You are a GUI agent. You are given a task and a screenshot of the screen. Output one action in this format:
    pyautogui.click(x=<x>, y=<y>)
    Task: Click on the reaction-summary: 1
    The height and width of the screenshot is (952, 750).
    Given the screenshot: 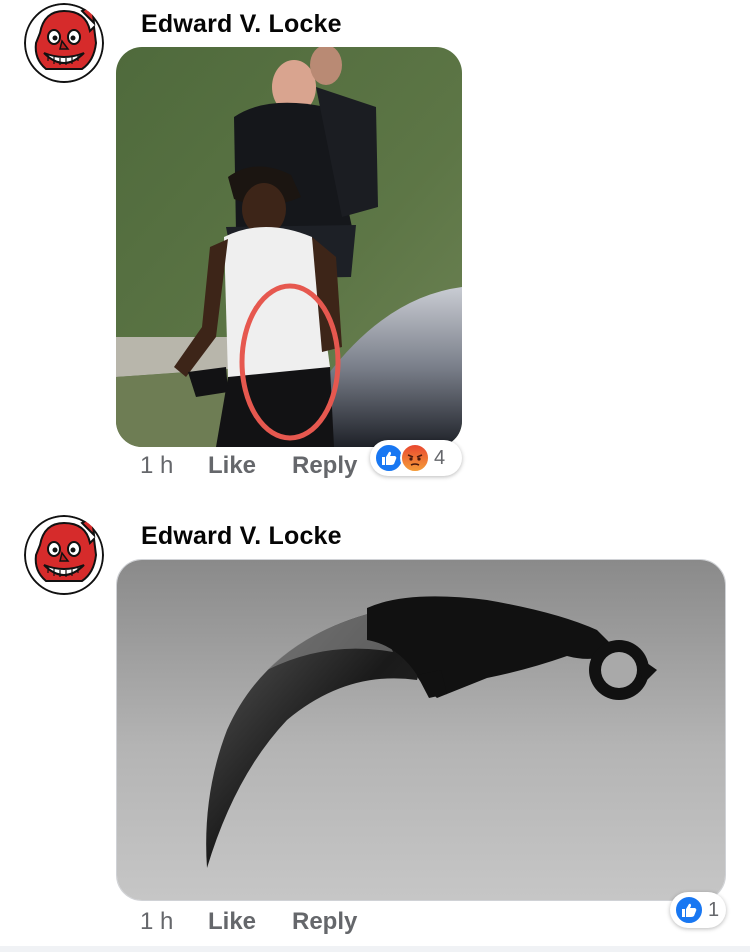 What is the action you would take?
    pyautogui.click(x=698, y=910)
    